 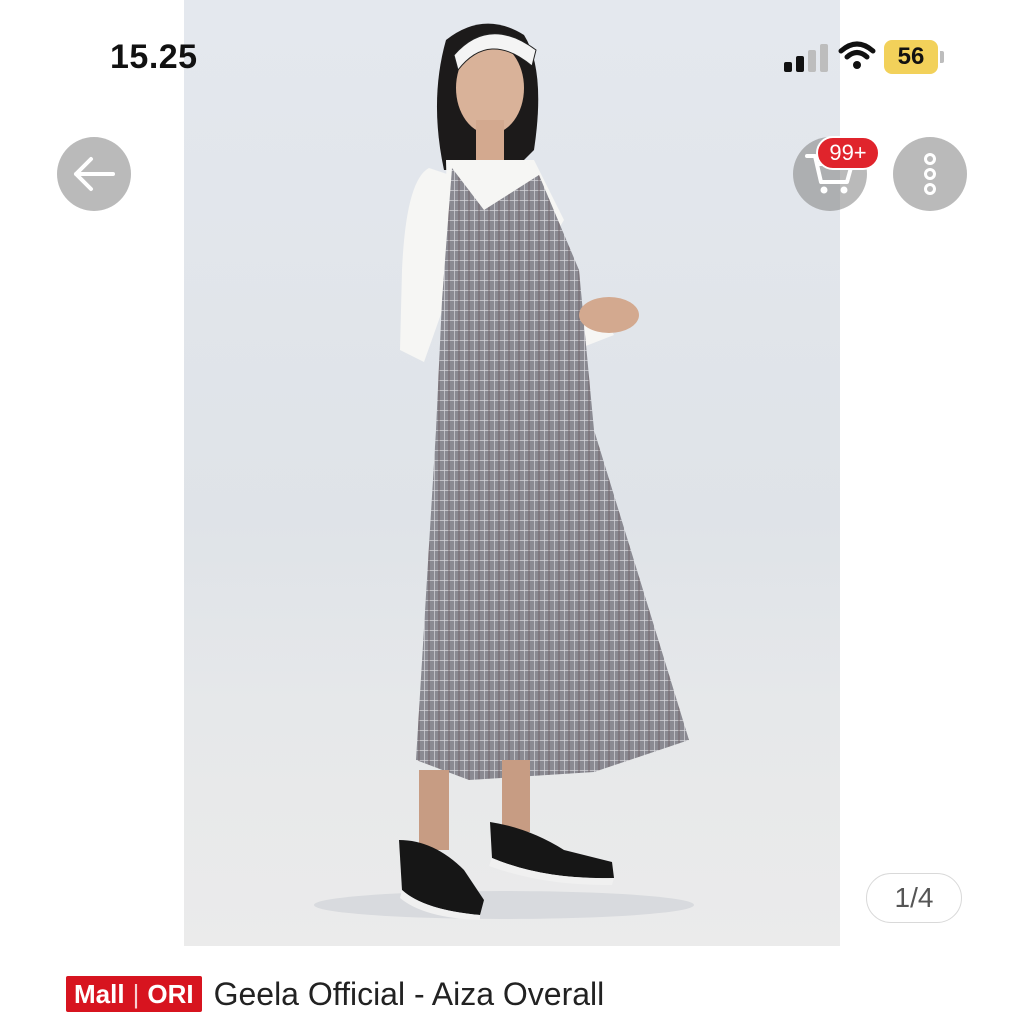 What do you see at coordinates (914, 898) in the screenshot?
I see `image-page-indicator: 1/4` at bounding box center [914, 898].